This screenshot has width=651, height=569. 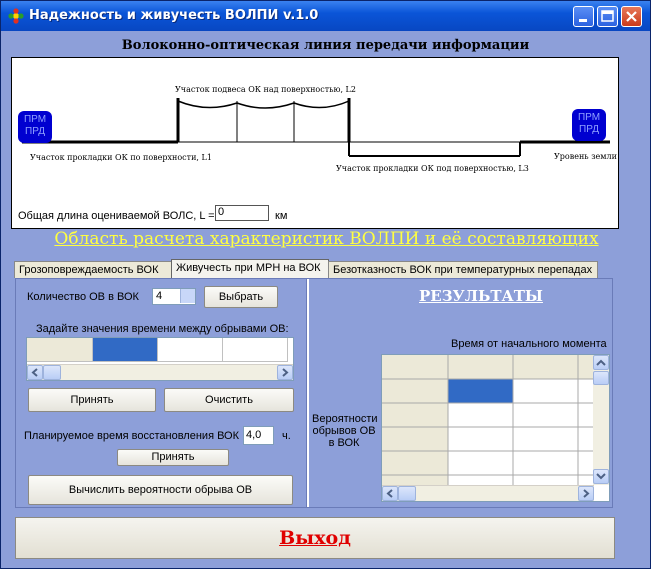 What do you see at coordinates (325, 16) in the screenshot?
I see `title-bar: Надежность и живучесть ВОЛПИ v.1.0` at bounding box center [325, 16].